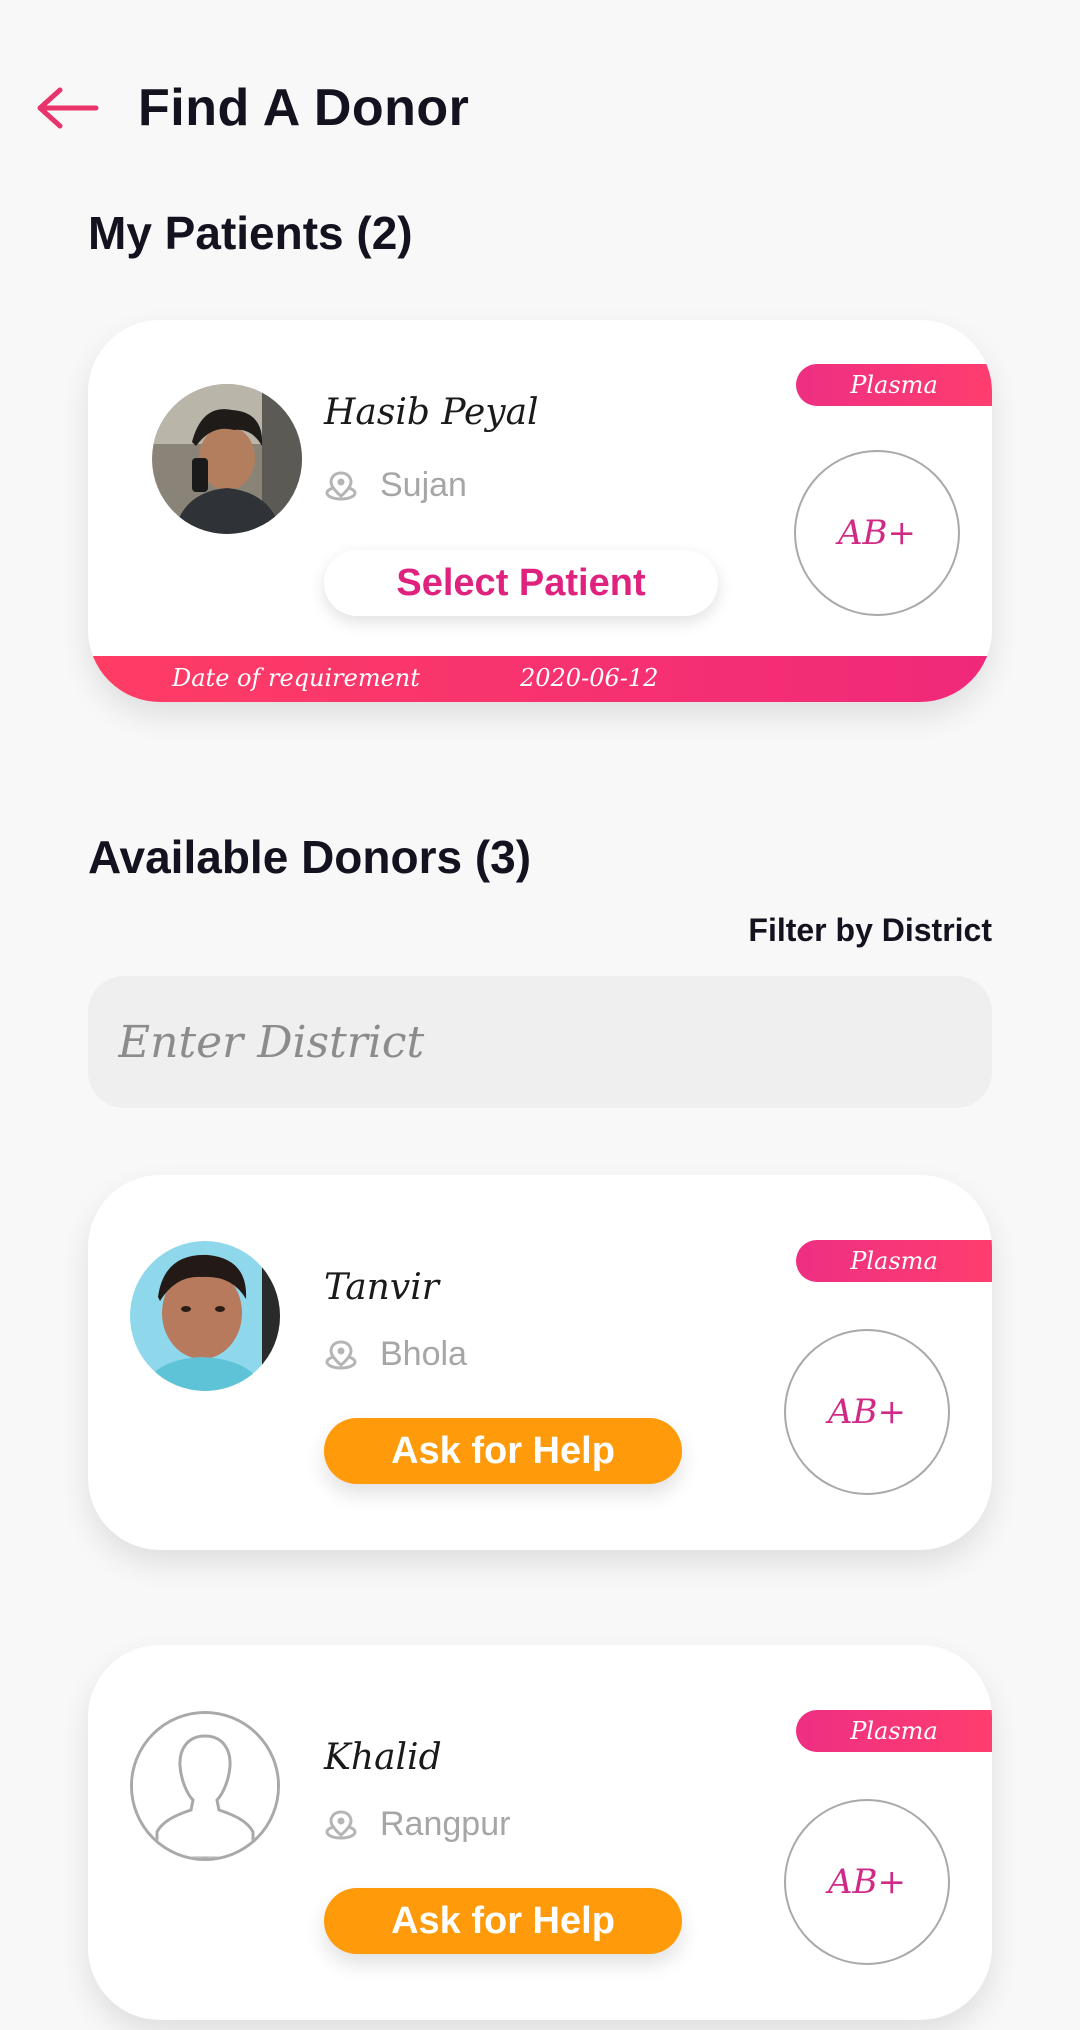 Image resolution: width=1080 pixels, height=2030 pixels. Describe the element at coordinates (540, 1042) in the screenshot. I see `district-input` at that location.